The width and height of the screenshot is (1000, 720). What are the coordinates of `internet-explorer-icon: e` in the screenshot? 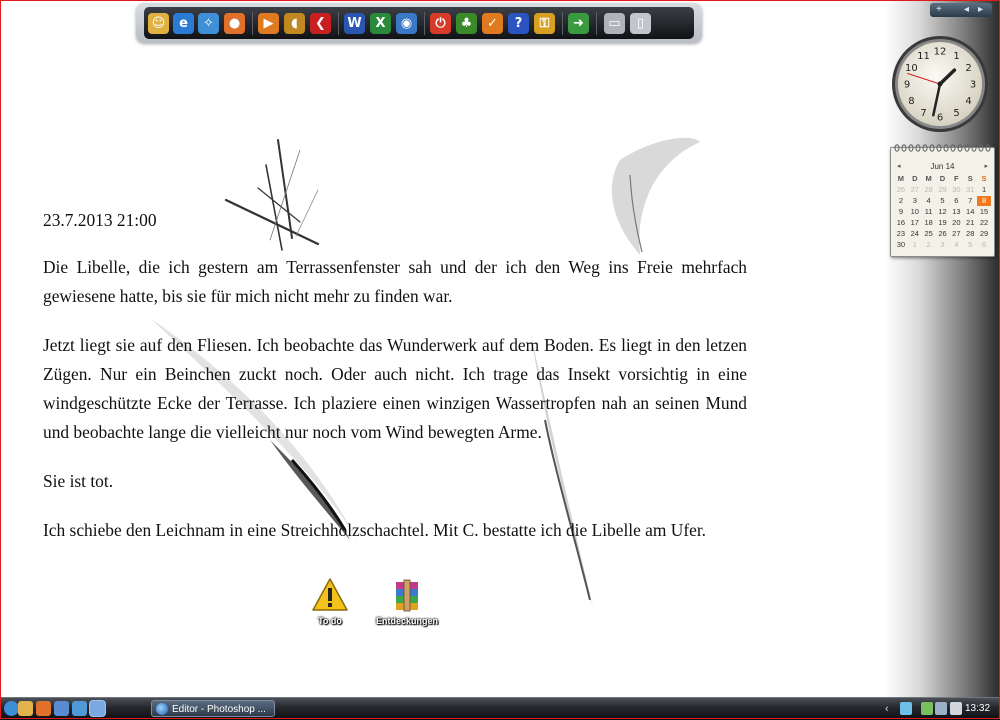 It's located at (183, 23).